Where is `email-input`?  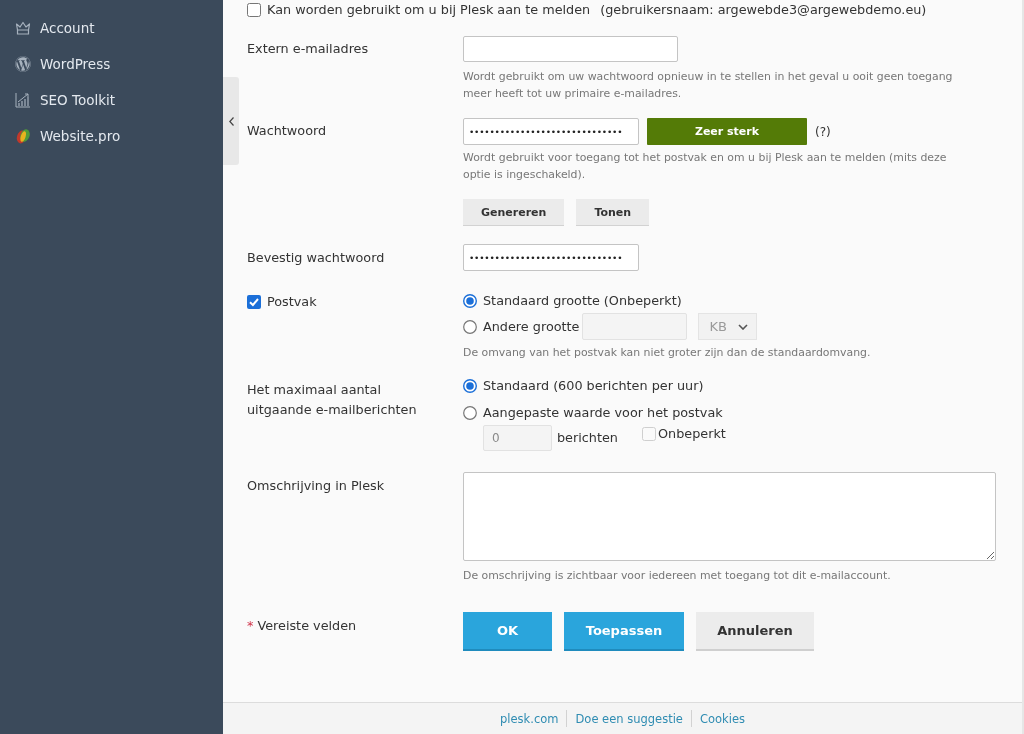
email-input is located at coordinates (570, 49).